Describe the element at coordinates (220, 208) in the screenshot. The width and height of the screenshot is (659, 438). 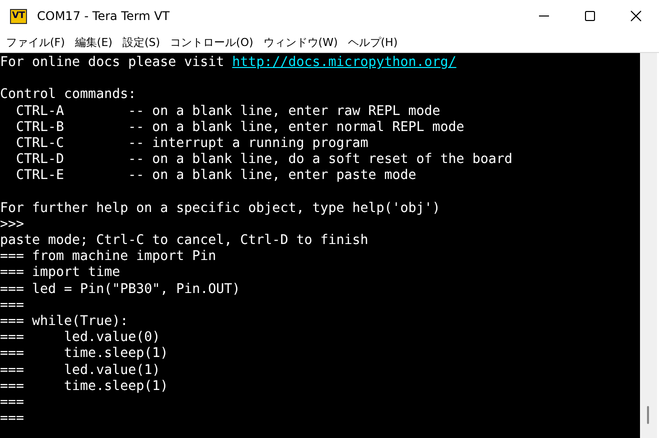
I see `terminal-line: For further help on a specific object, type help('obj')` at that location.